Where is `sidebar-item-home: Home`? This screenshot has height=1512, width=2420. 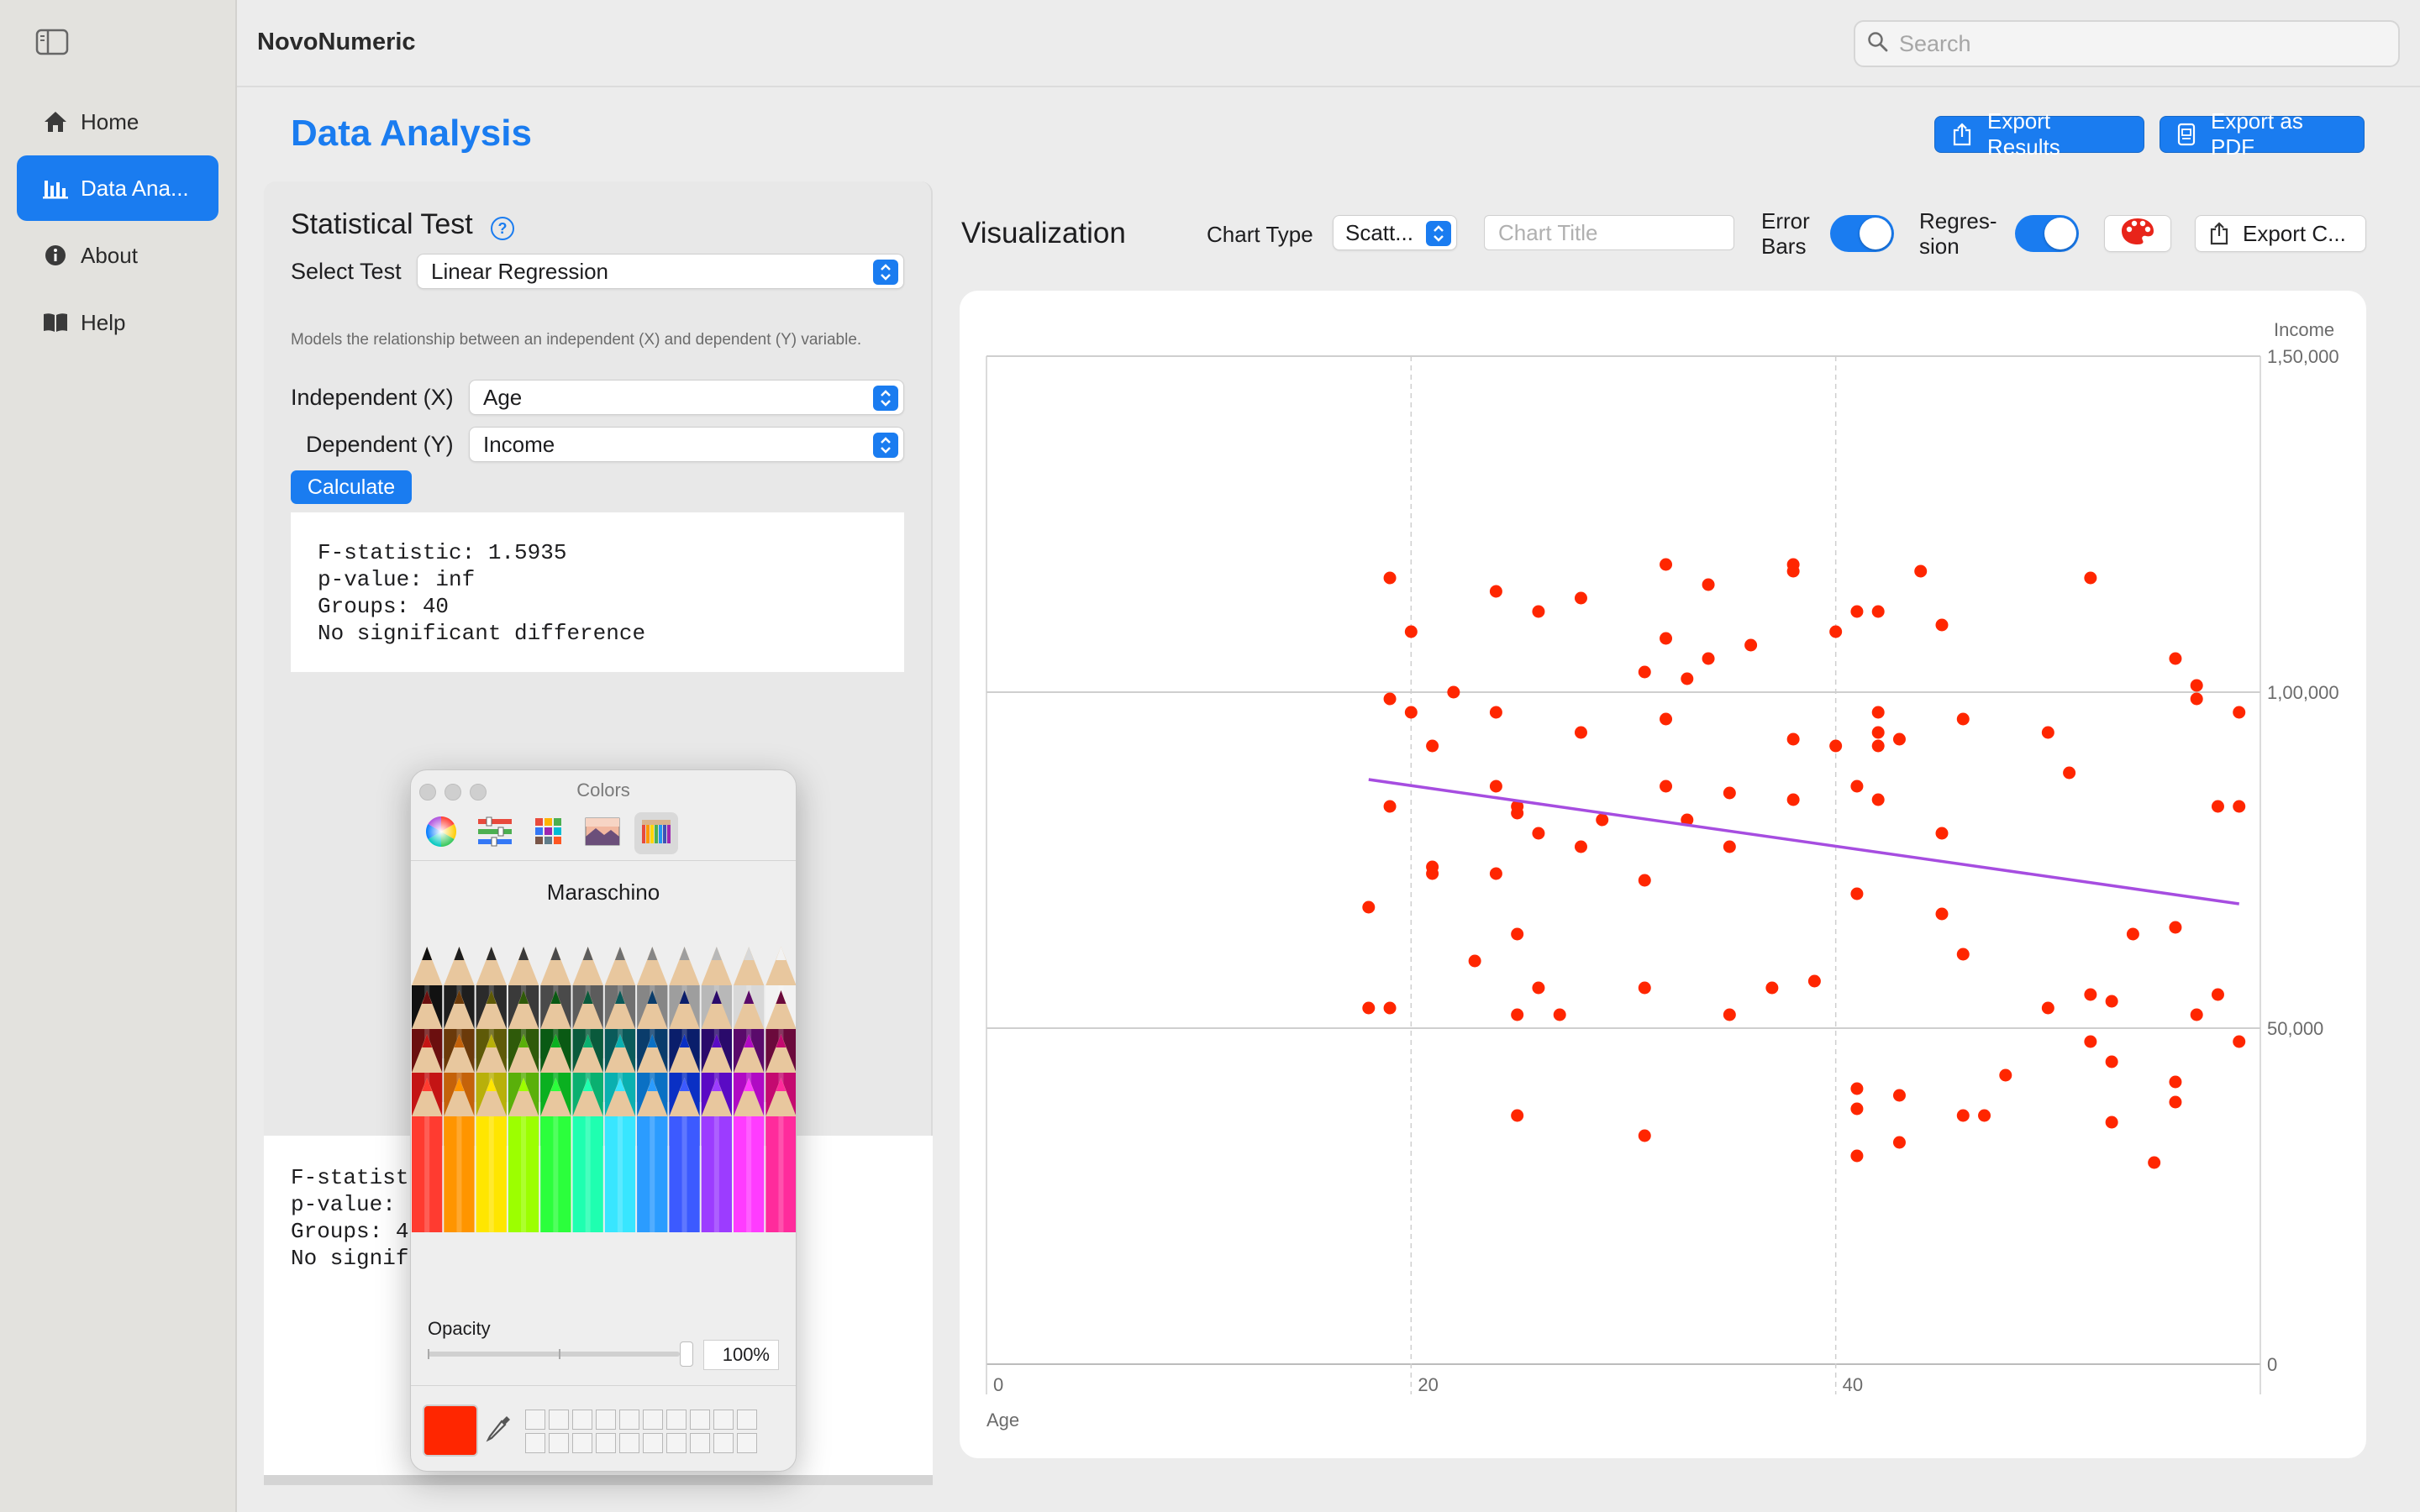 sidebar-item-home: Home is located at coordinates (117, 122).